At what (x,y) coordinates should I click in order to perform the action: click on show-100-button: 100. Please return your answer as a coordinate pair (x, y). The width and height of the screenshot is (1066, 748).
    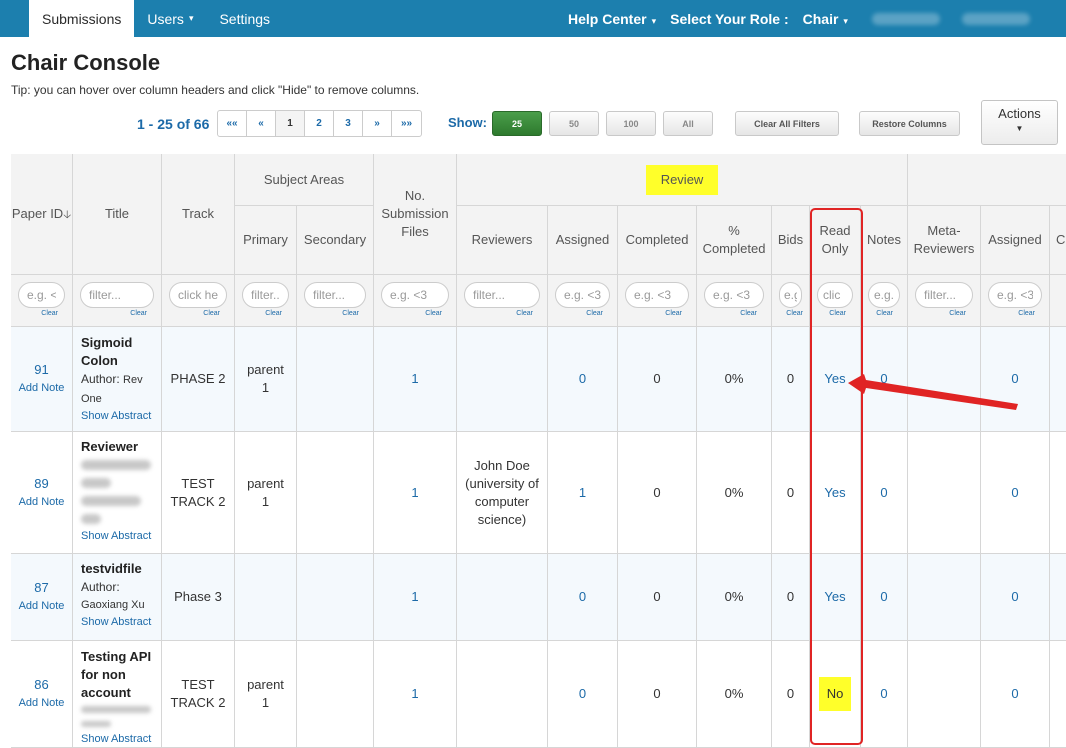
    Looking at the image, I should click on (631, 123).